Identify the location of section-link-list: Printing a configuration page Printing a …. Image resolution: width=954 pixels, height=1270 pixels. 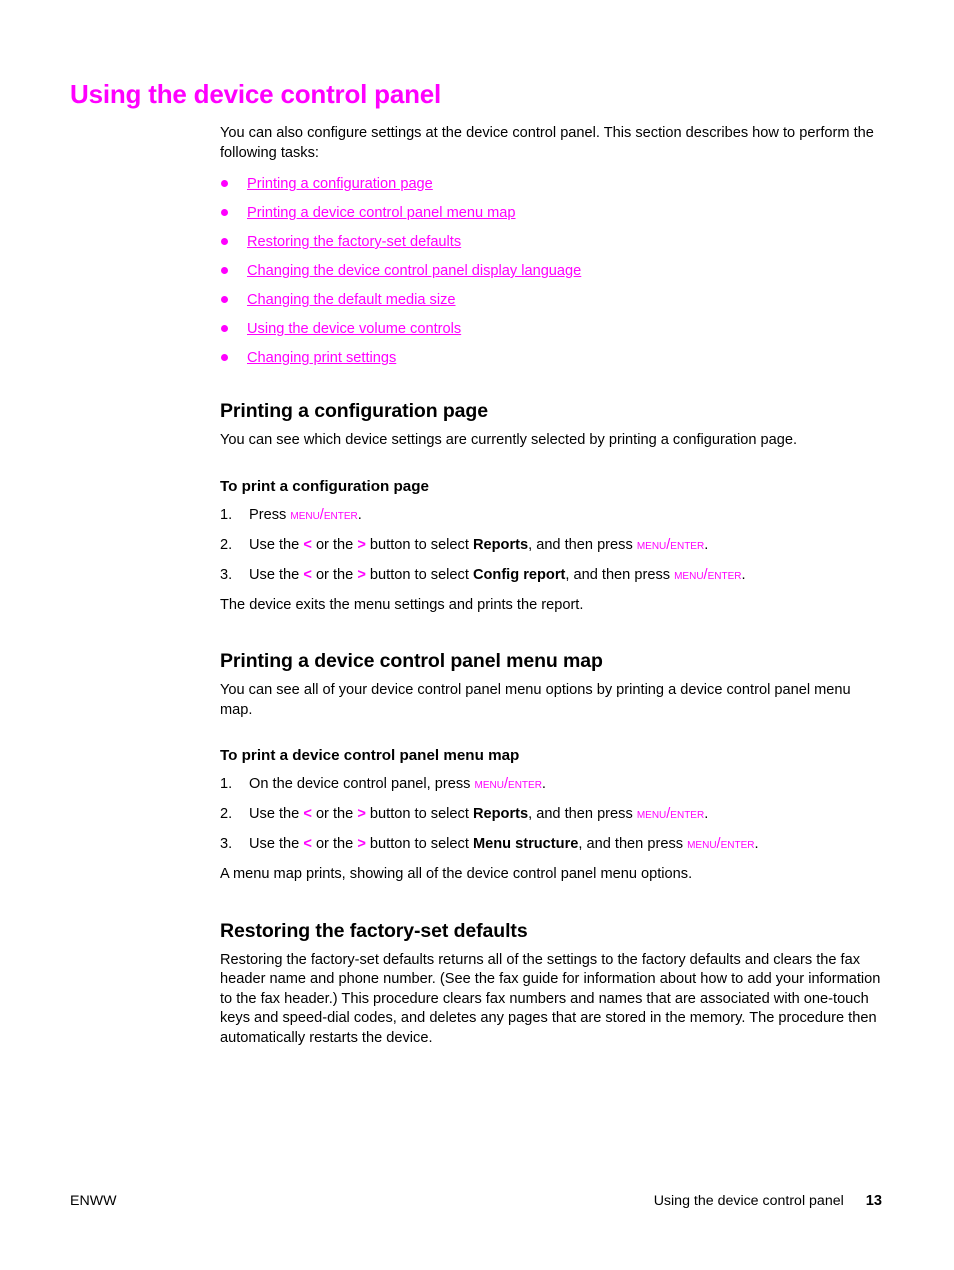
(551, 275).